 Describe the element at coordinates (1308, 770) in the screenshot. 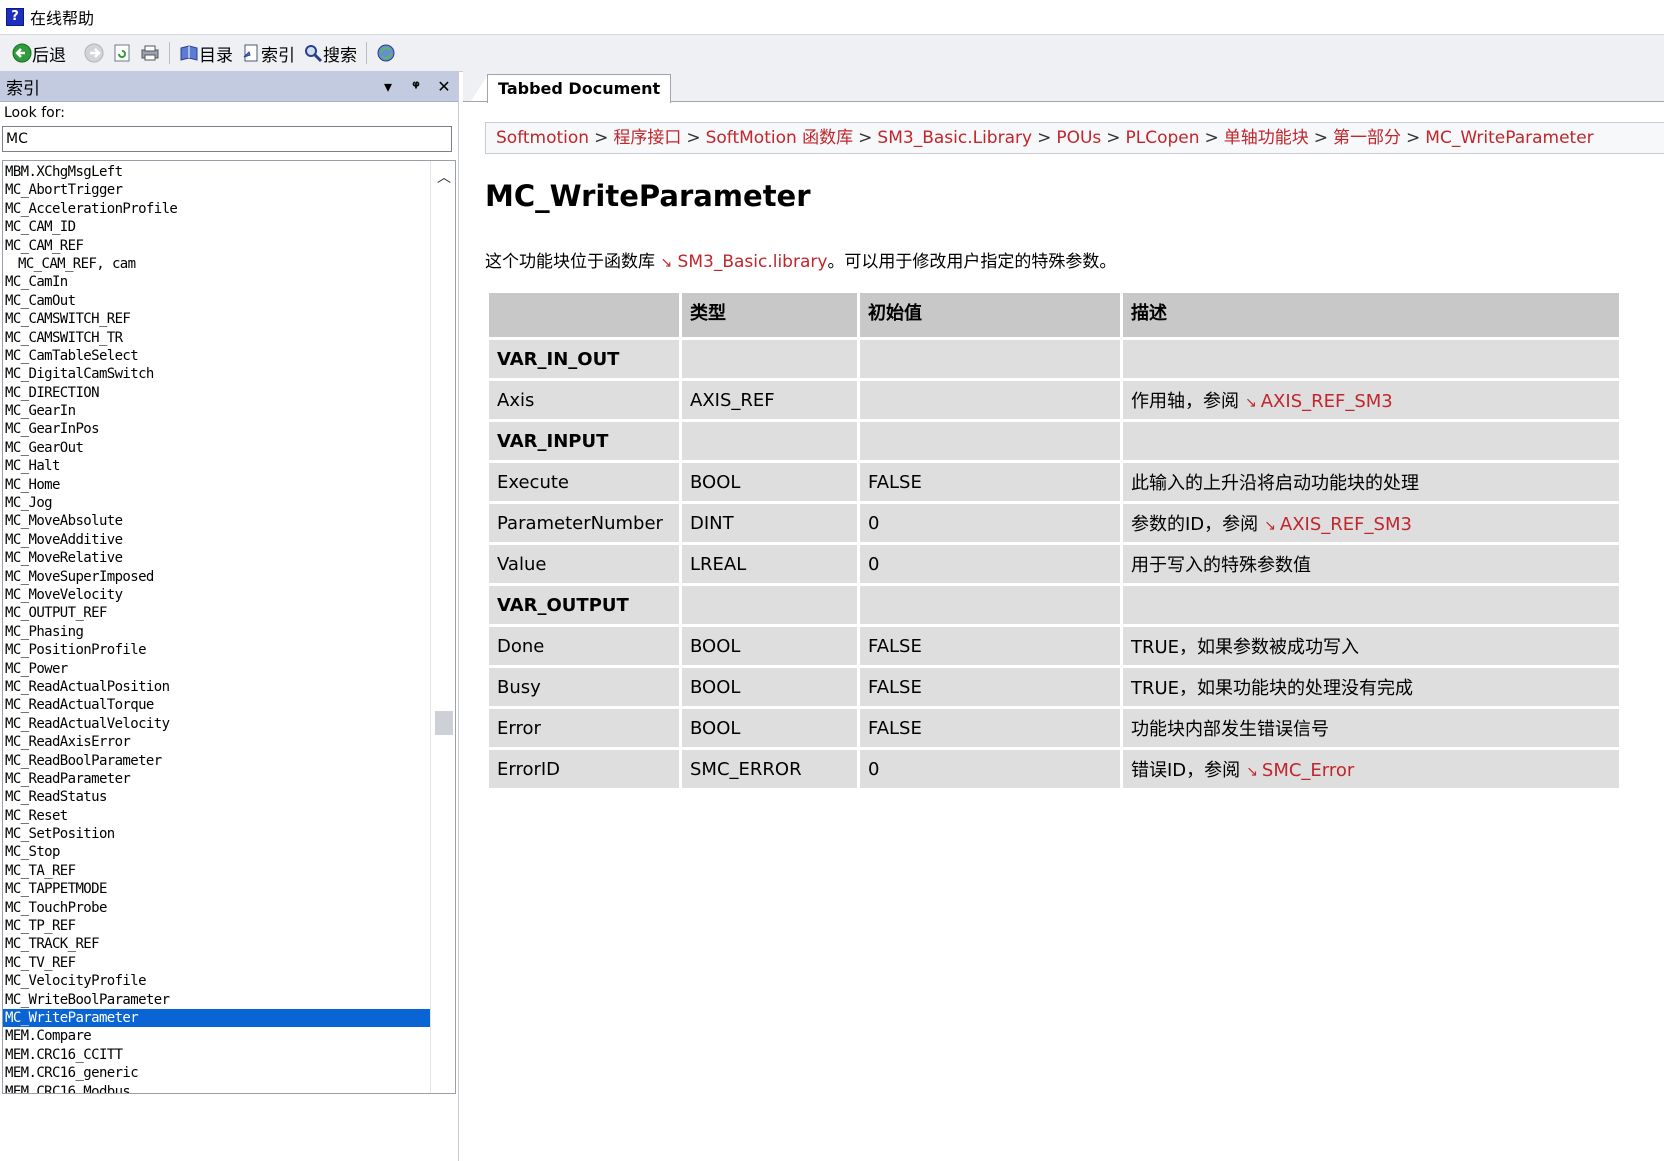

I see `description-link: SMC_Error` at that location.